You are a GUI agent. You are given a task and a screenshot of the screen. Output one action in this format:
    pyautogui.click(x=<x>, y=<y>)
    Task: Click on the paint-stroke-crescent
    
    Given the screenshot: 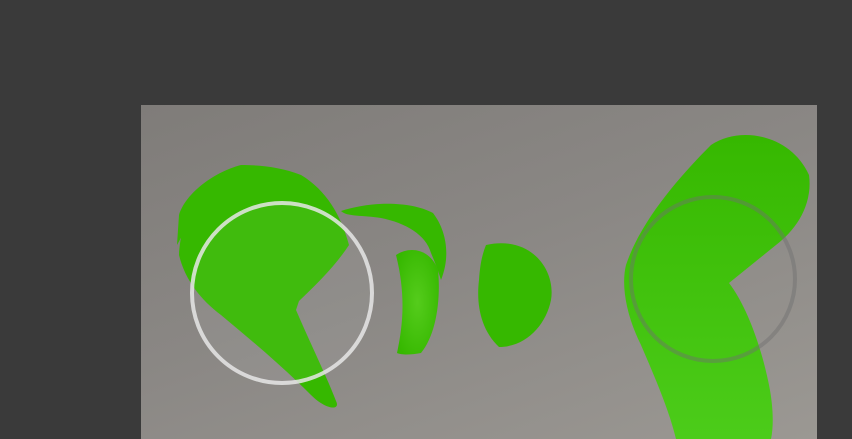 What is the action you would take?
    pyautogui.click(x=417, y=302)
    